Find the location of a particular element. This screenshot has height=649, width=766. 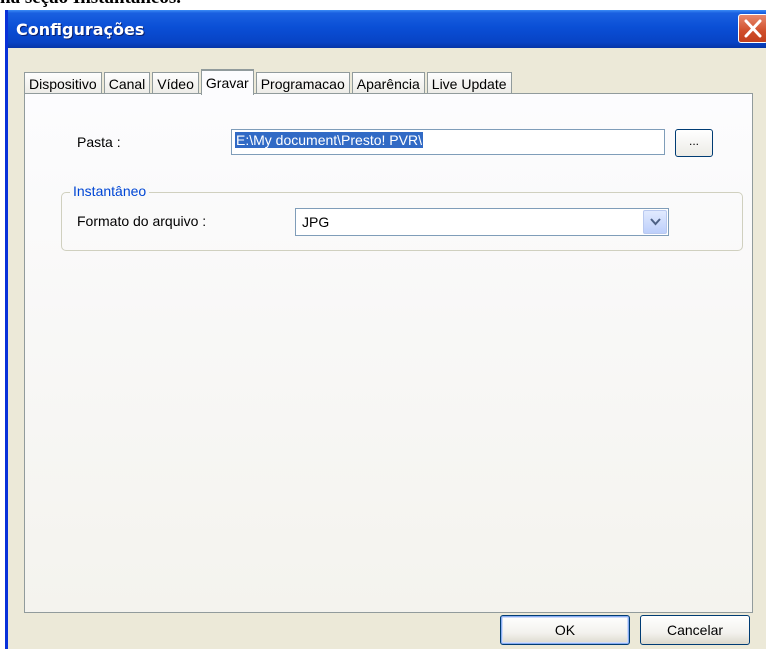

tab-dispositivo: Dispositivo is located at coordinates (63, 83).